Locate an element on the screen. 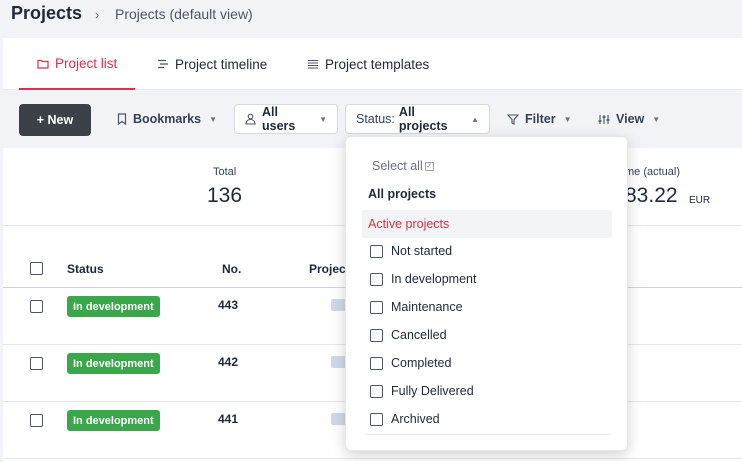  breadcrumb: Projects (default view) is located at coordinates (184, 14).